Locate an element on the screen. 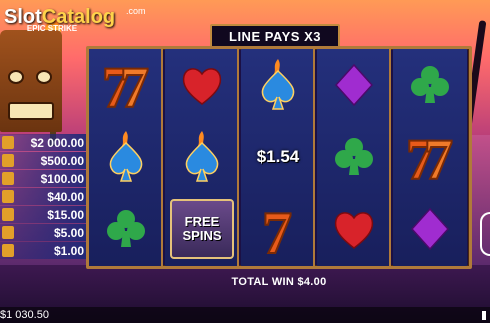 This screenshot has width=490, height=323. reel-cell: 7 is located at coordinates (278, 229).